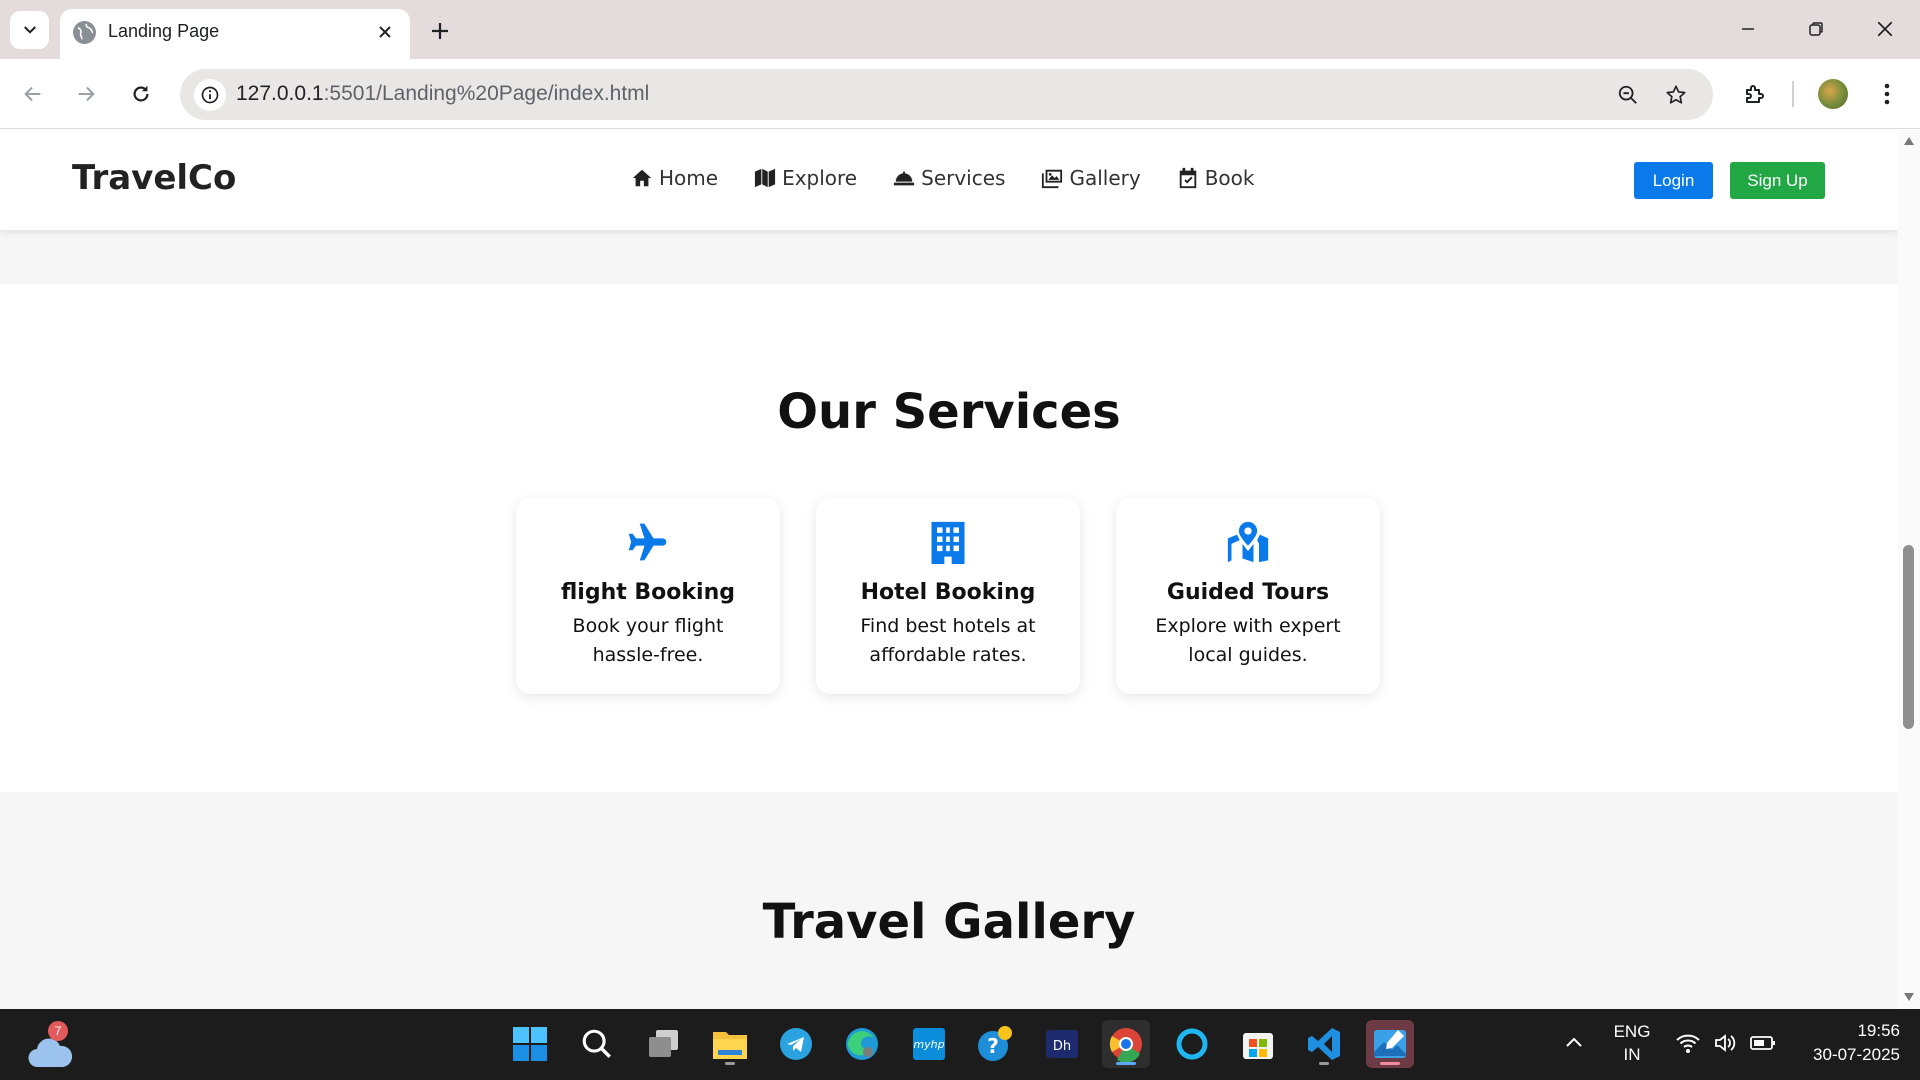  I want to click on browser-menu-button, so click(1887, 94).